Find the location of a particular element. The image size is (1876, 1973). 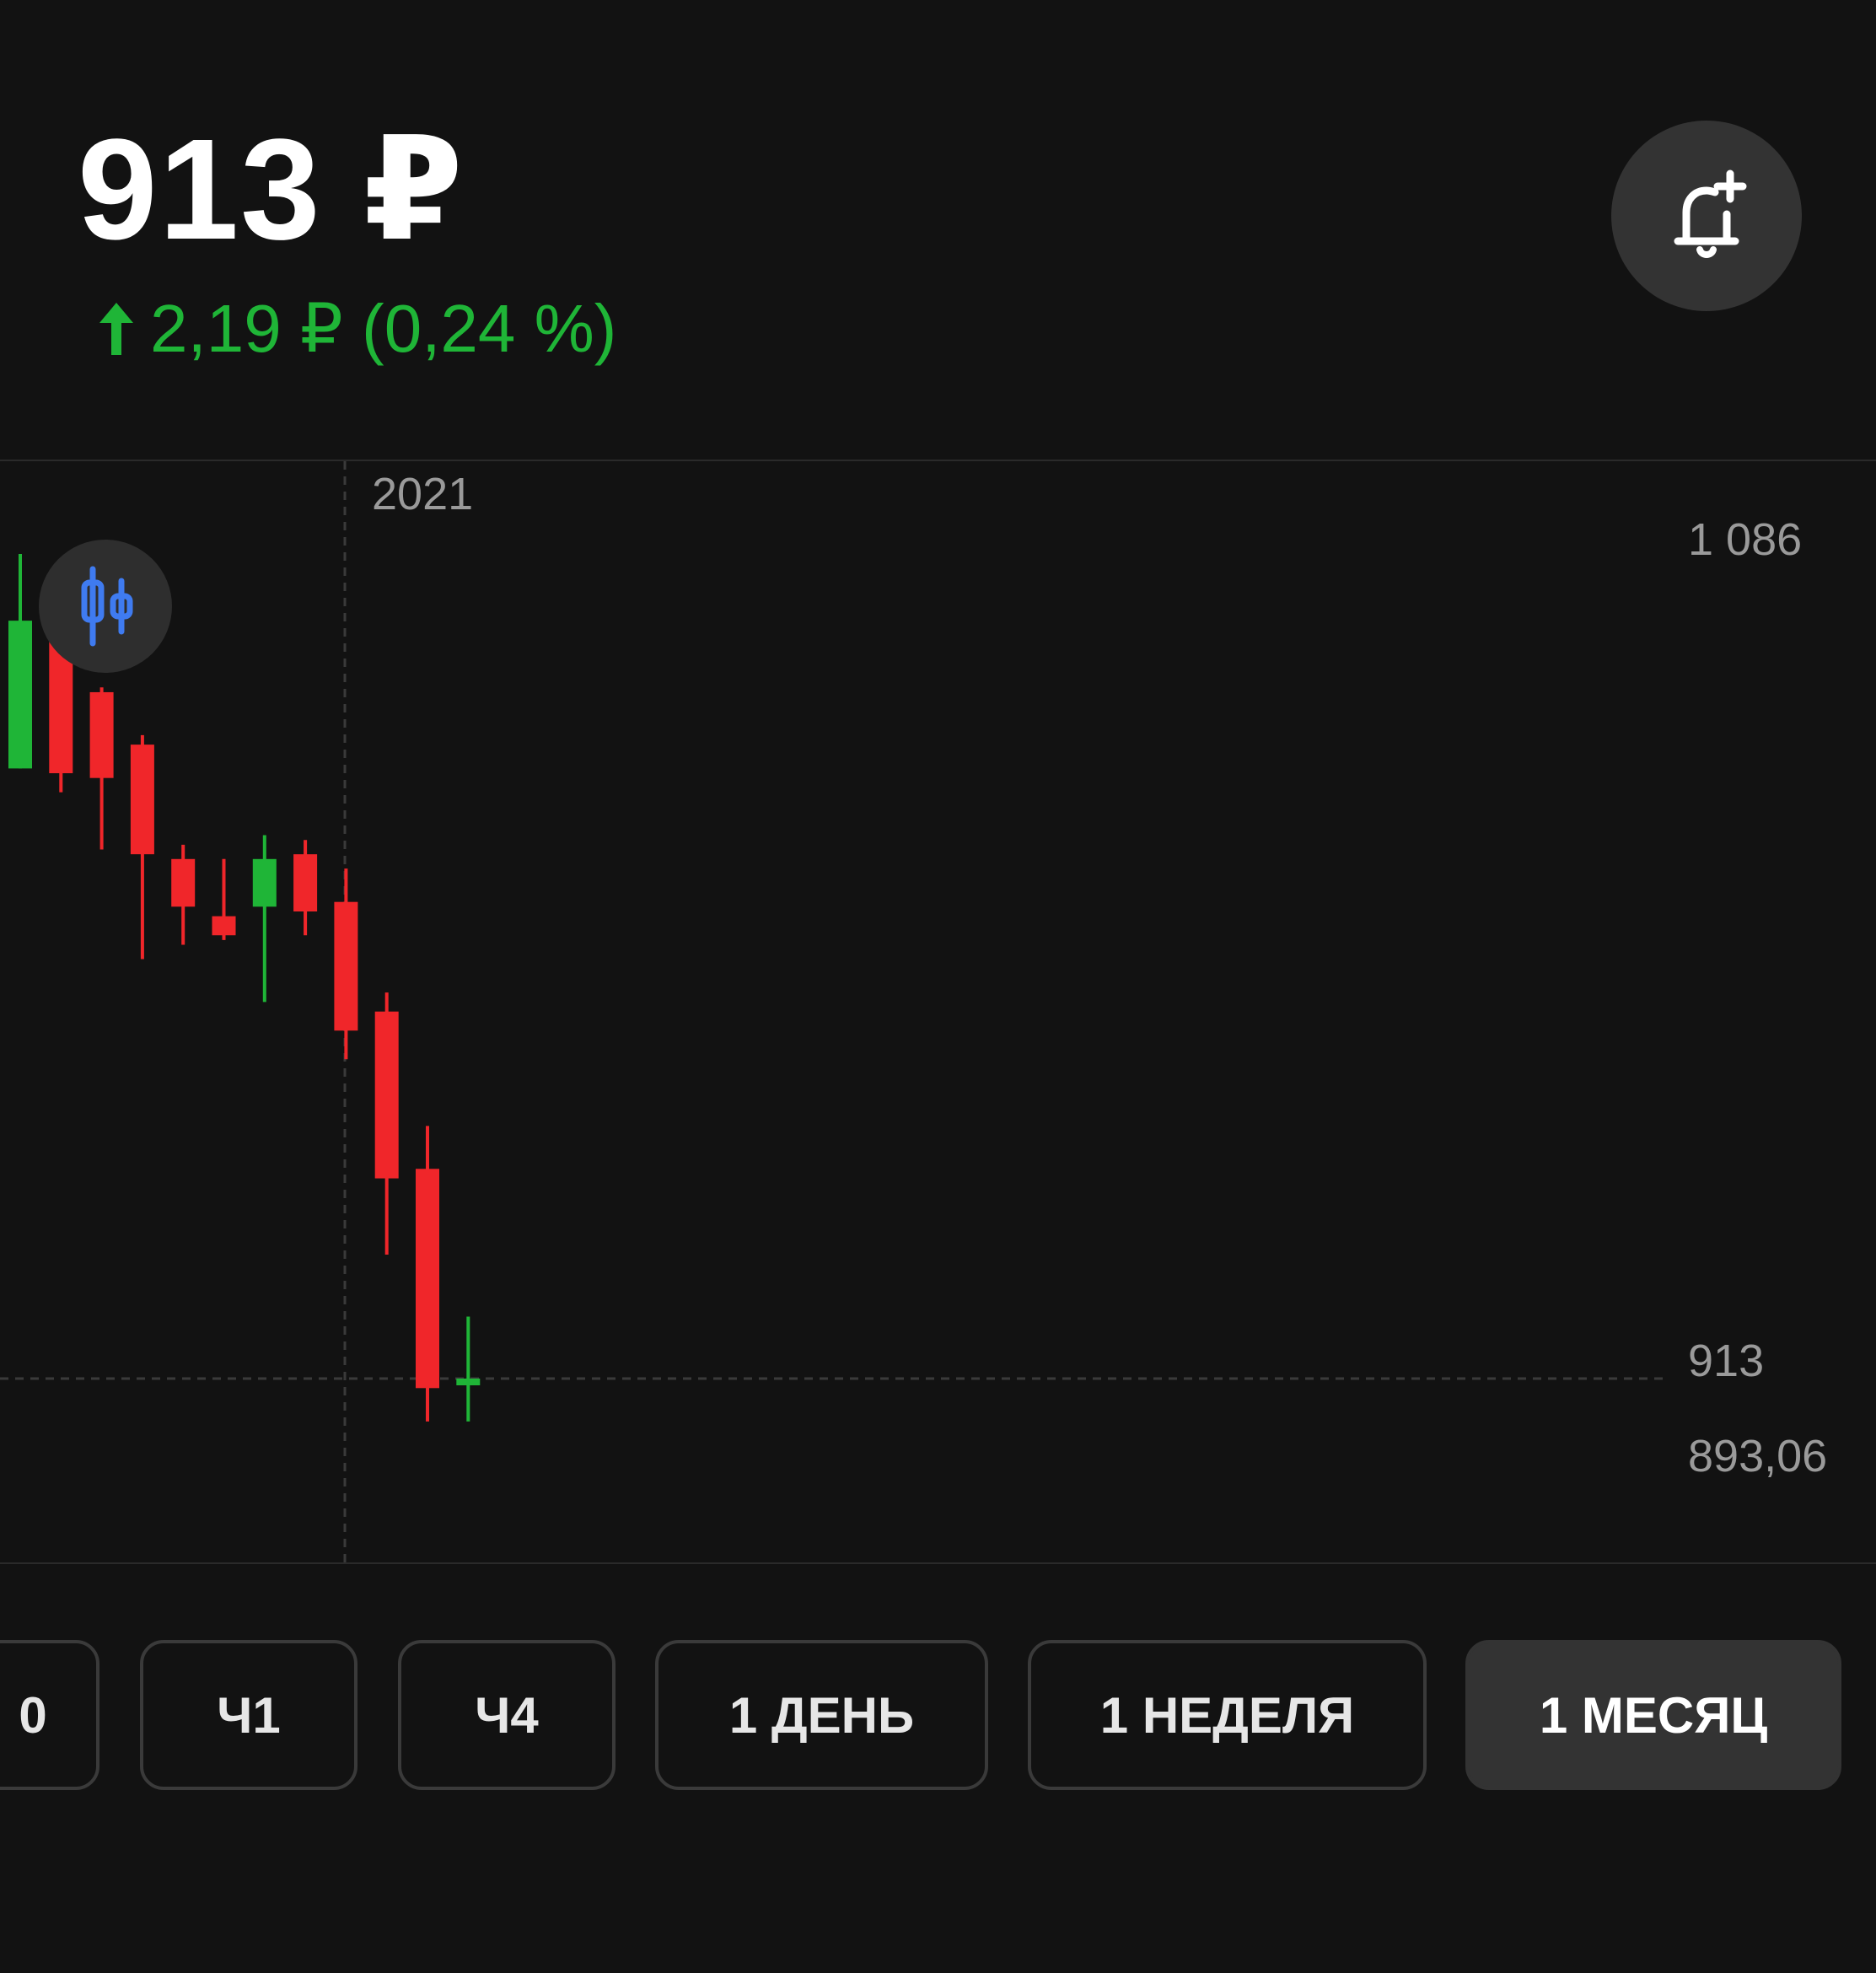

period-button-1-week: 1 НЕДЕЛЯ is located at coordinates (1227, 1715).